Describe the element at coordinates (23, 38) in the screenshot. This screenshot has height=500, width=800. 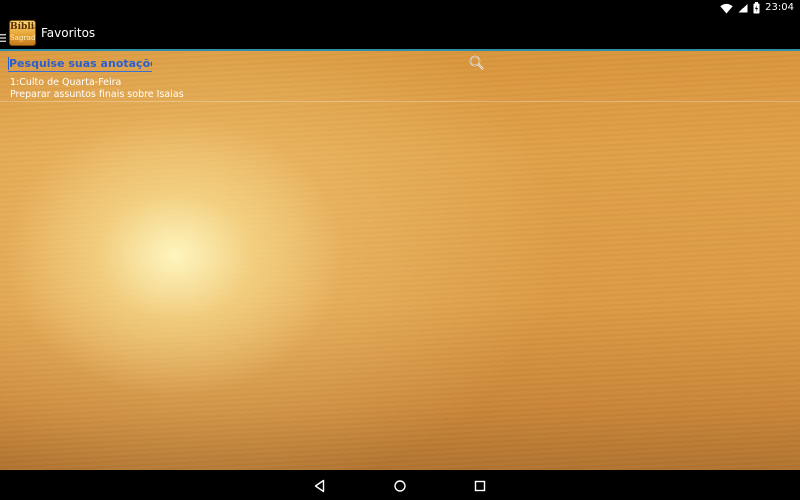
I see `app-logo-line2: Sagrada` at that location.